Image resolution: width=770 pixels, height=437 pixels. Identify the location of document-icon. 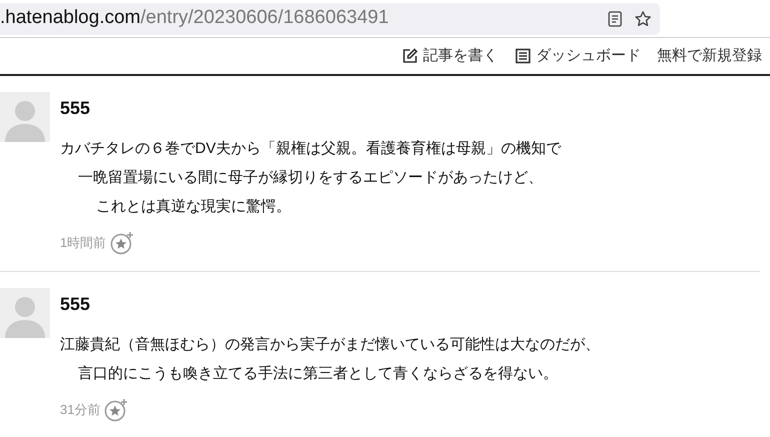
(523, 56).